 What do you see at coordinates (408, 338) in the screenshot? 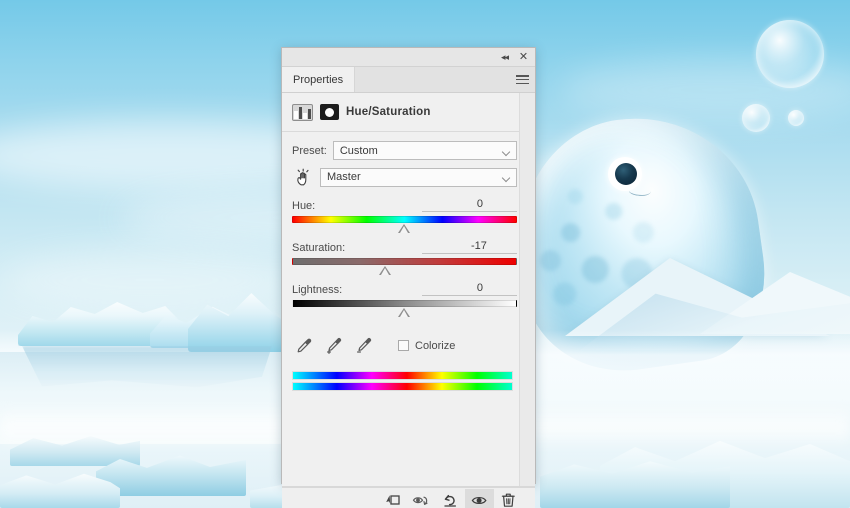
I see `eyedropper-tools-row: Colorize` at bounding box center [408, 338].